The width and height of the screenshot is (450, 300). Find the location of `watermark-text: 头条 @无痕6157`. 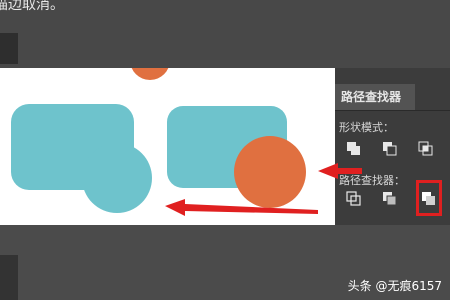

watermark-text: 头条 @无痕6157 is located at coordinates (394, 286).